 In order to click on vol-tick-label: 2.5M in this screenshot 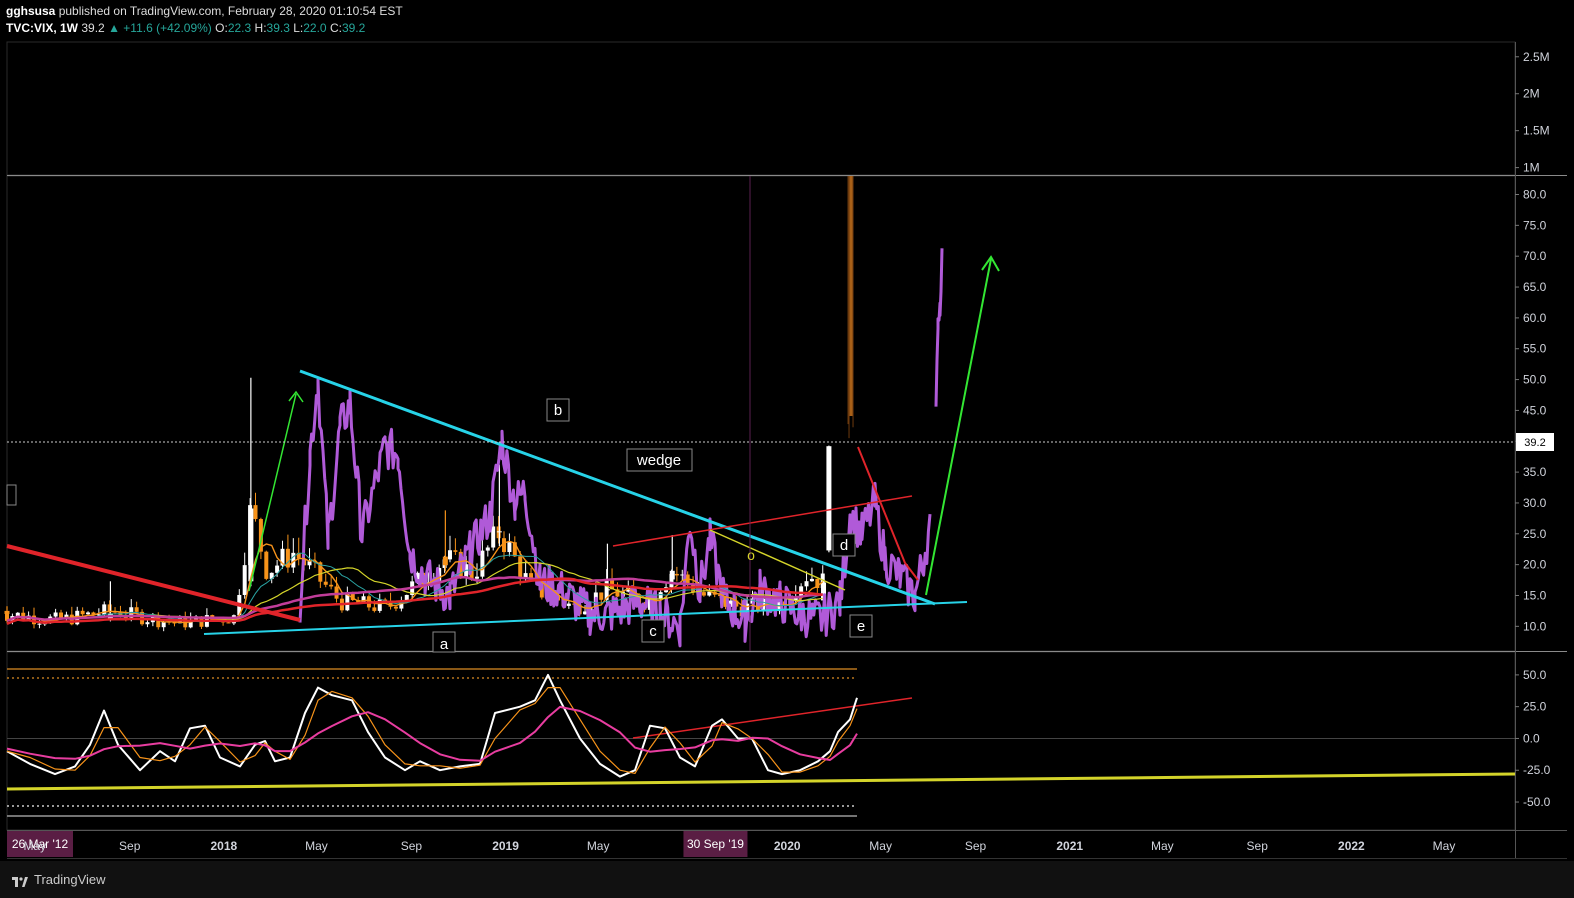, I will do `click(1536, 57)`.